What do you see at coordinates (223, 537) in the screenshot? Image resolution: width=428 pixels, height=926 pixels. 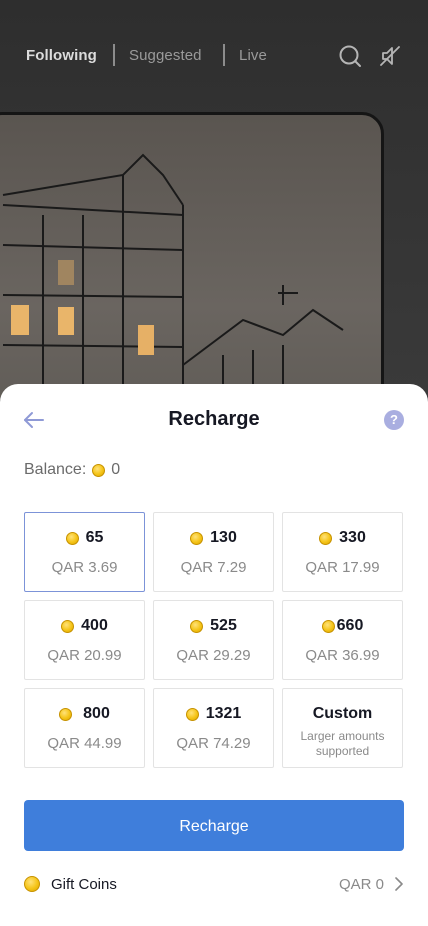 I see `package-coins: 130` at bounding box center [223, 537].